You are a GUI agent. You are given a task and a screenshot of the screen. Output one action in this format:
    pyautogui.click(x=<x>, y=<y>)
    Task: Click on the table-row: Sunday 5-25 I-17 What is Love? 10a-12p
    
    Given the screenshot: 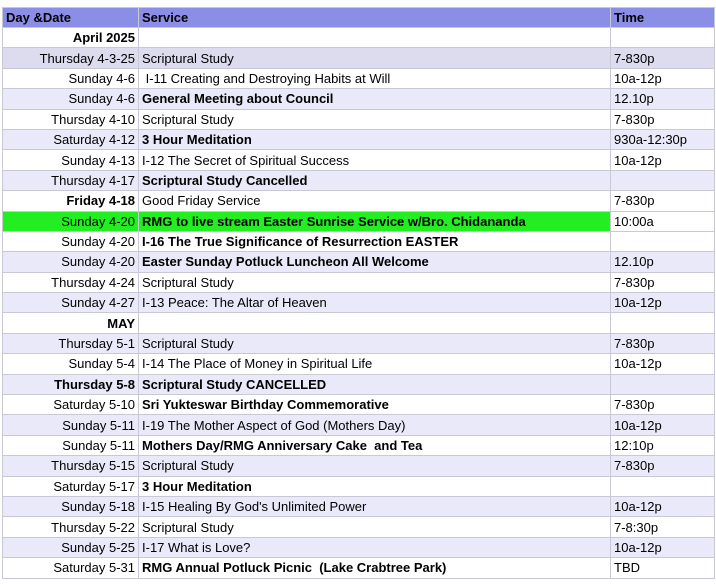 What is the action you would take?
    pyautogui.click(x=358, y=547)
    